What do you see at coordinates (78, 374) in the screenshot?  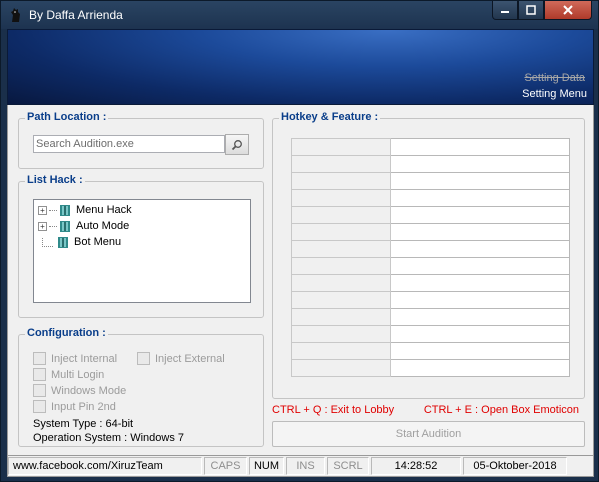 I see `checkbox-label: Multi Login` at bounding box center [78, 374].